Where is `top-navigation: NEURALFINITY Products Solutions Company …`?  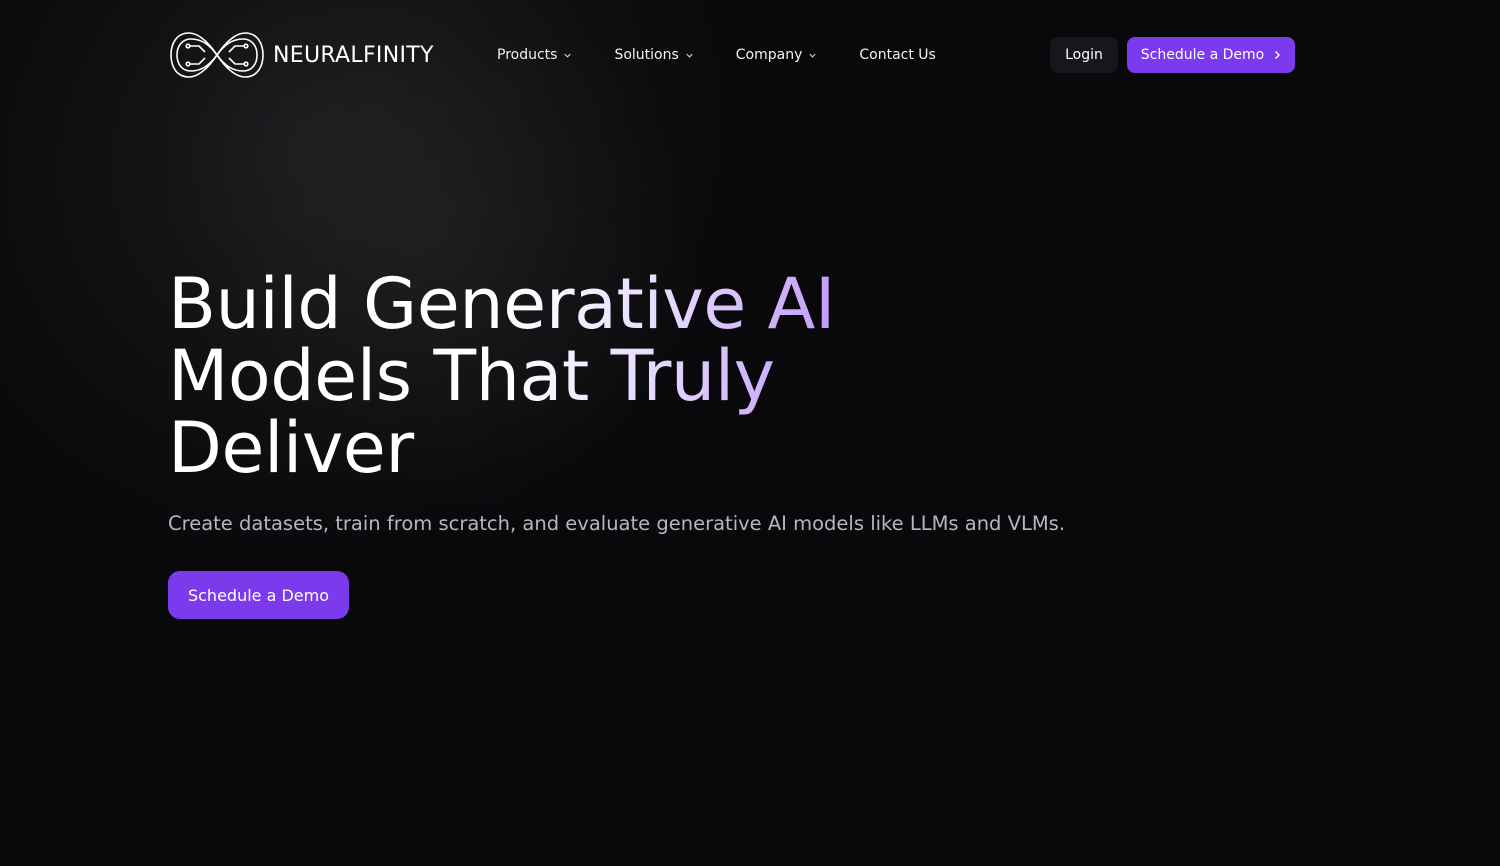
top-navigation: NEURALFINITY Products Solutions Company … is located at coordinates (750, 55).